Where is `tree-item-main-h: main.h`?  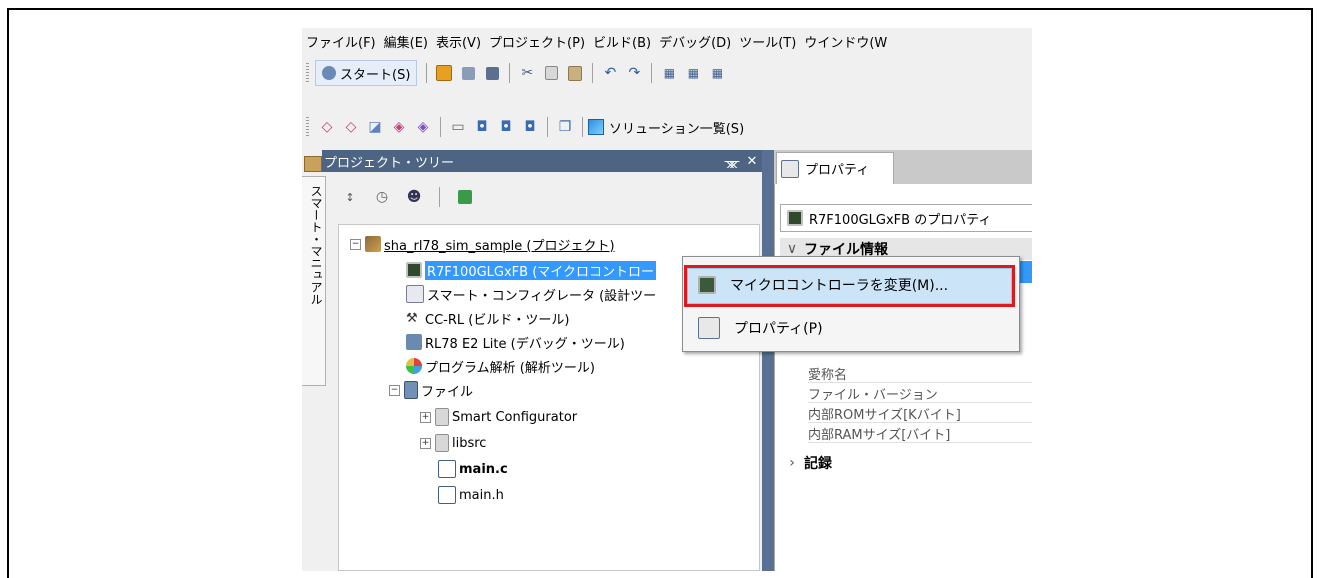
tree-item-main-h: main.h is located at coordinates (471, 495).